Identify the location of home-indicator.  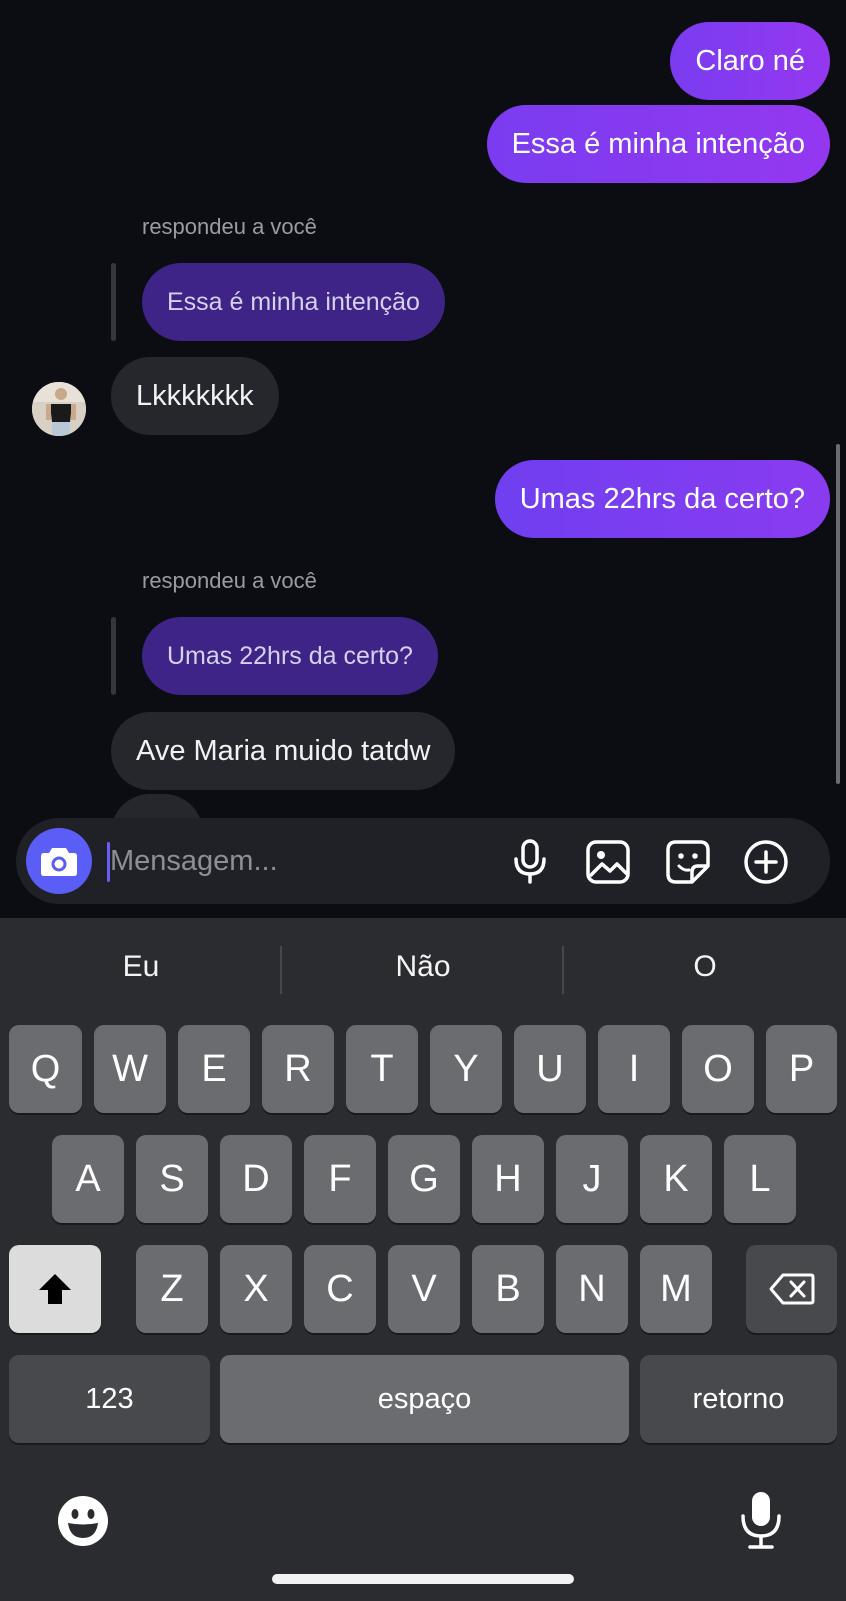
(423, 1579).